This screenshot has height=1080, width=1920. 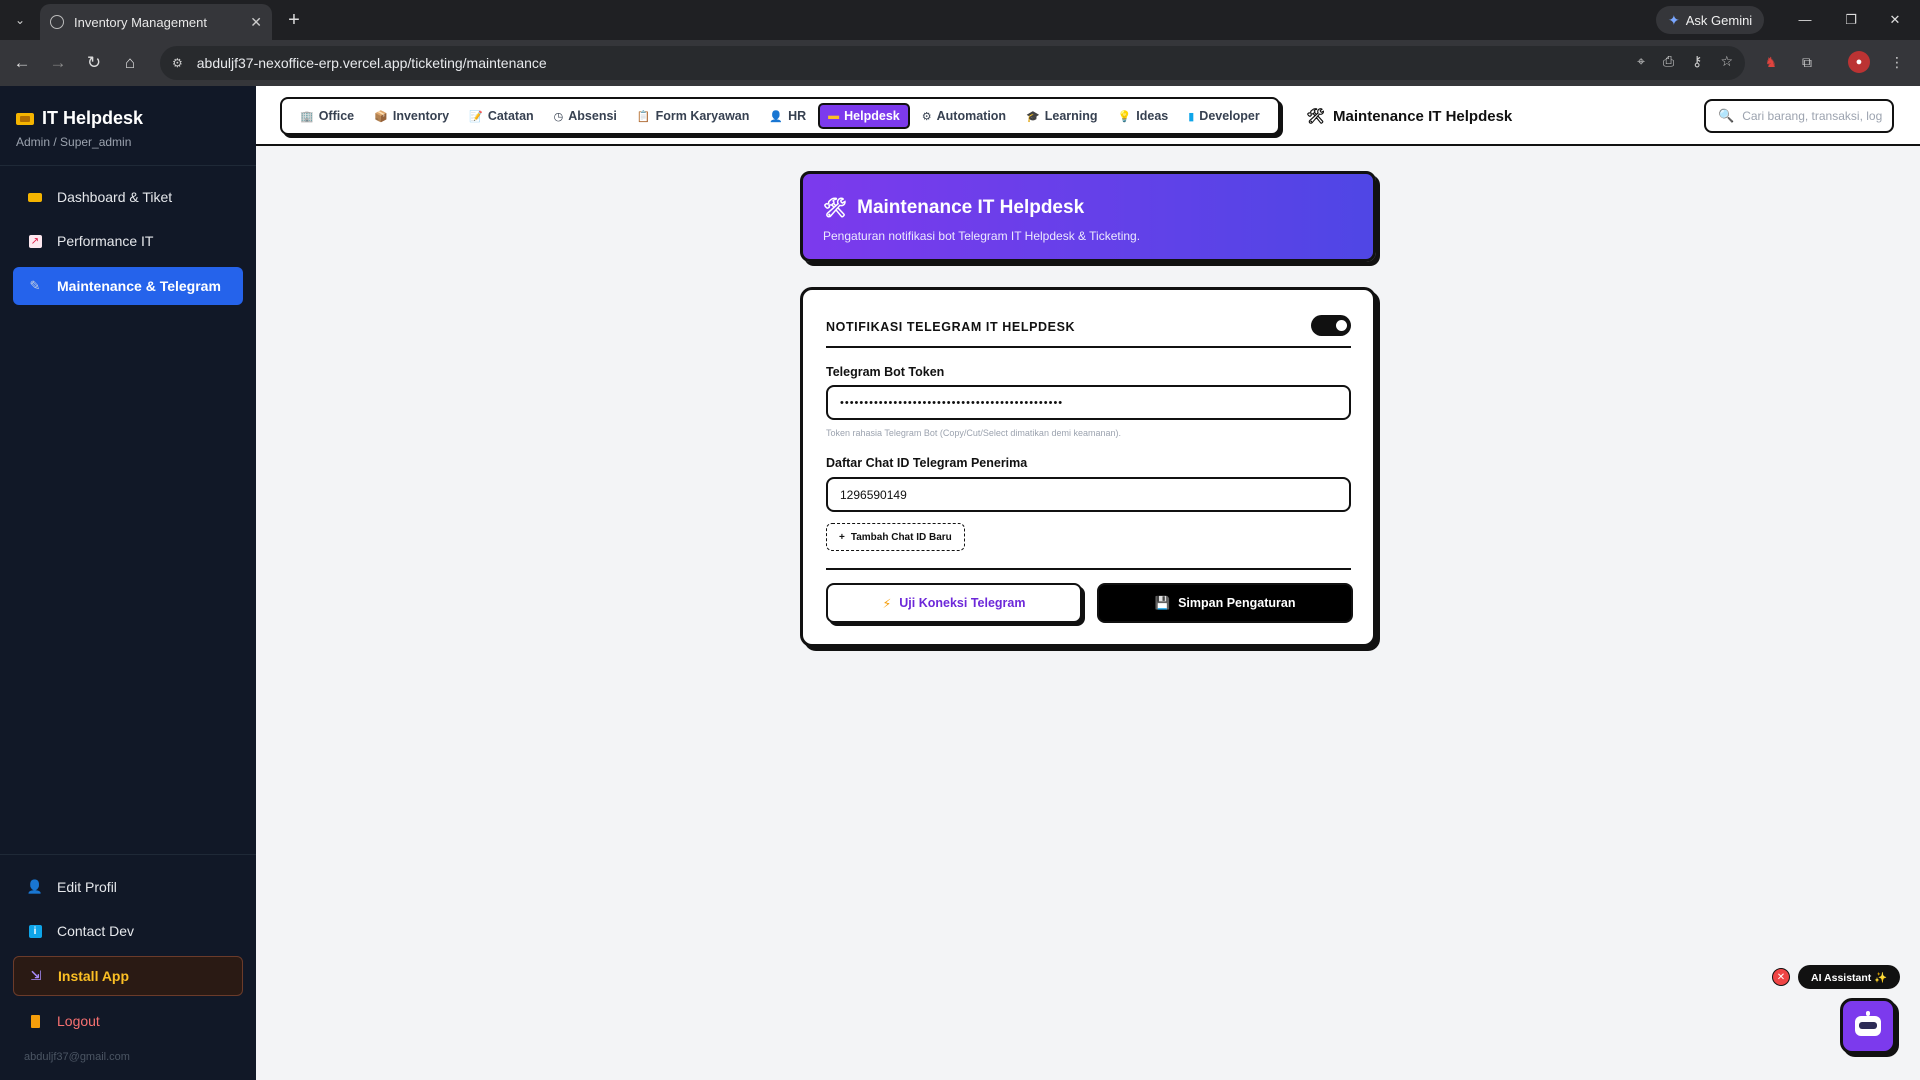 I want to click on info-icon: i, so click(x=35, y=931).